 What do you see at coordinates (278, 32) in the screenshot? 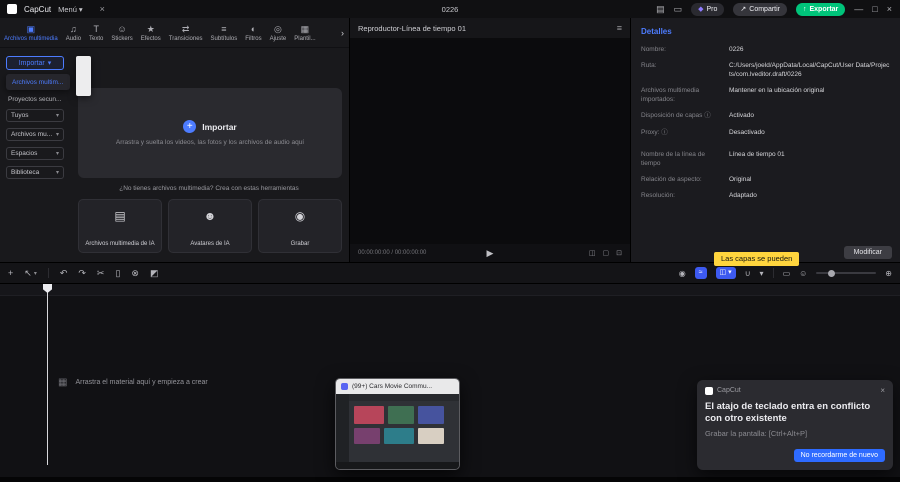
I see `tab-ajuste: ◎ Ajuste` at bounding box center [278, 32].